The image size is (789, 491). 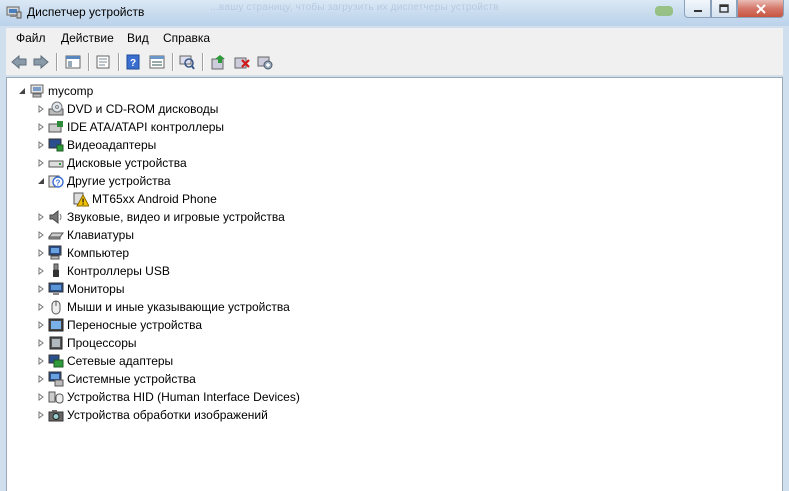 I want to click on tree-category-item: Компьютер, so click(x=82, y=253).